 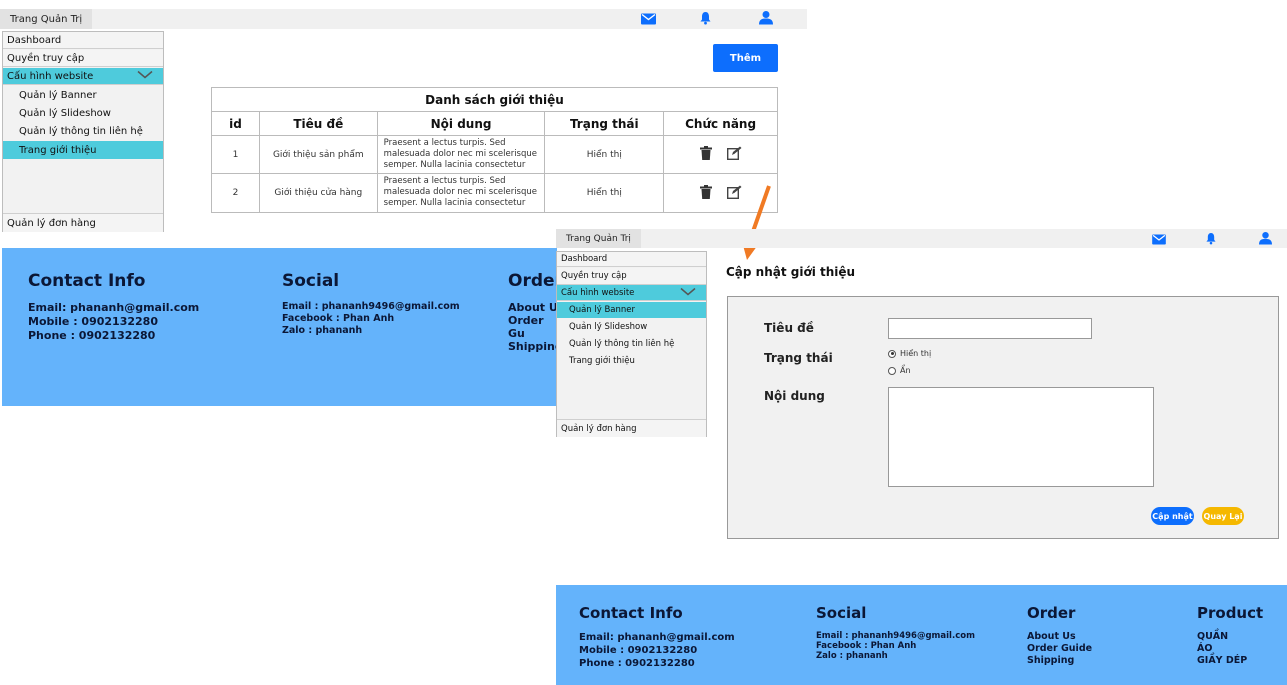 What do you see at coordinates (892, 353) in the screenshot?
I see `radio-selected-icon` at bounding box center [892, 353].